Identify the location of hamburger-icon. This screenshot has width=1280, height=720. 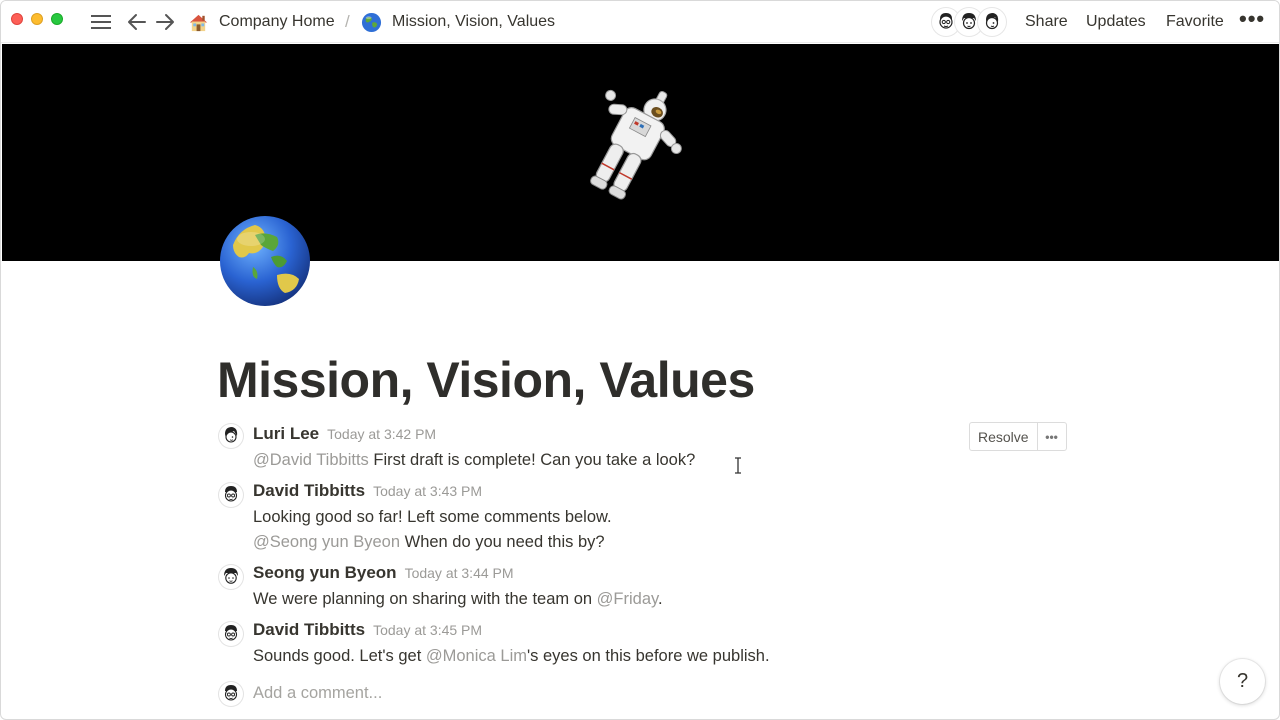
(101, 22).